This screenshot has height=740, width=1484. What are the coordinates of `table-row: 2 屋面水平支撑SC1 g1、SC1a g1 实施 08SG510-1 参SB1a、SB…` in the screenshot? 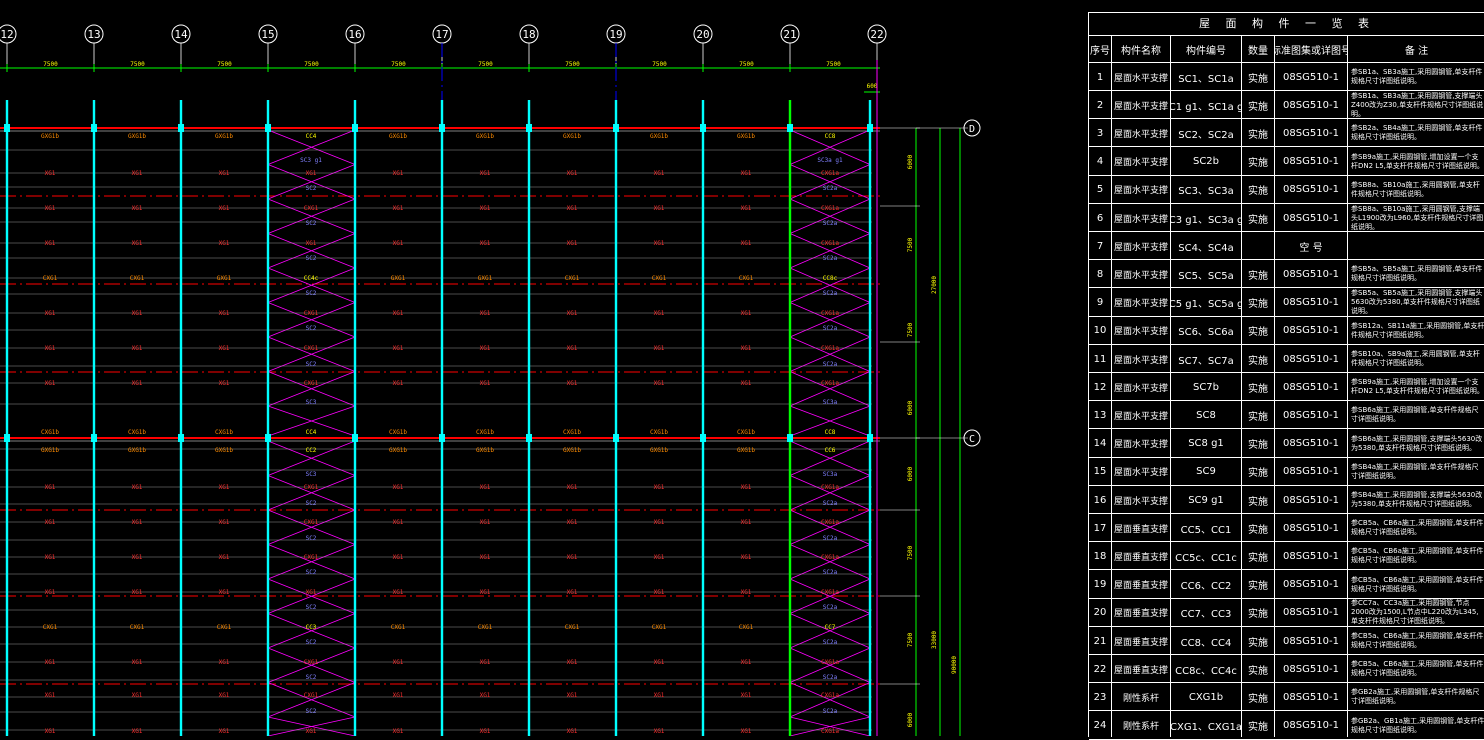 It's located at (1286, 105).